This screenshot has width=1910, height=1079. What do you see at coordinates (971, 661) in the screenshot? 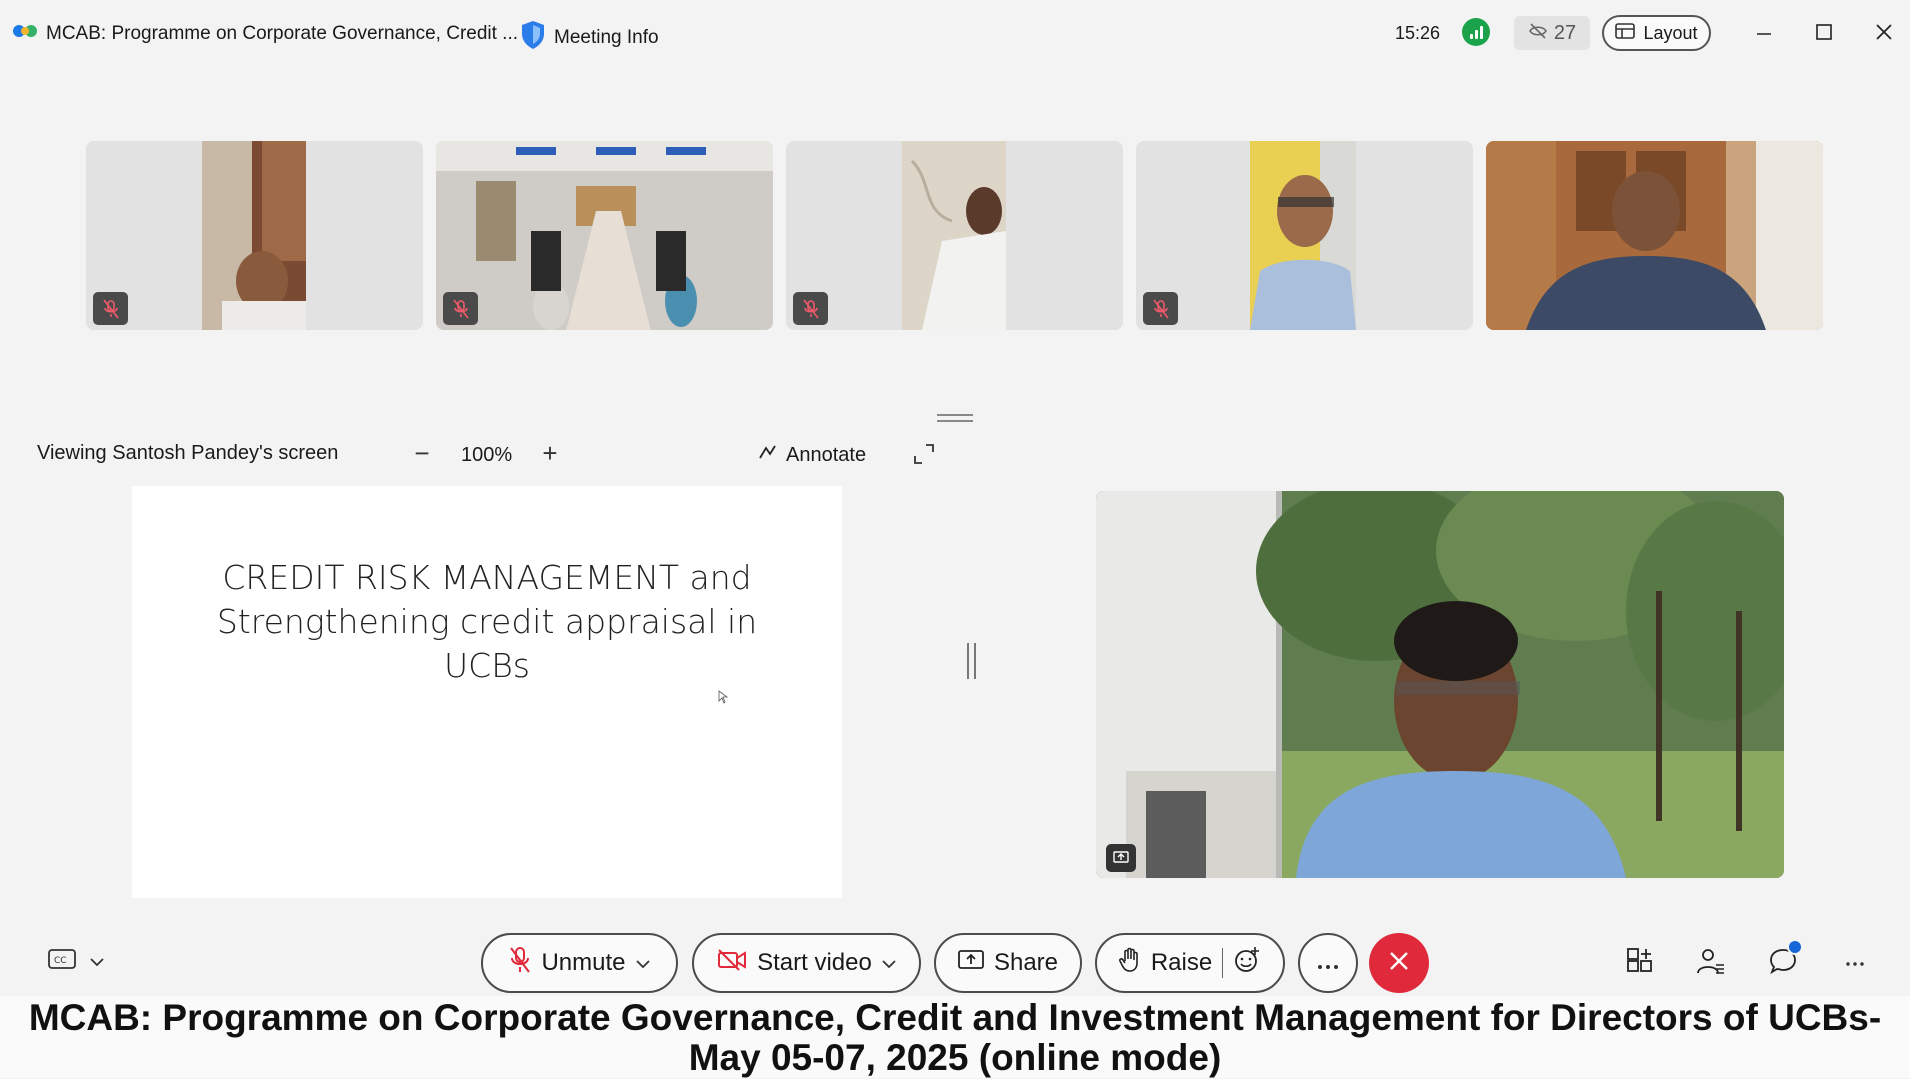
I see `pane-divider` at bounding box center [971, 661].